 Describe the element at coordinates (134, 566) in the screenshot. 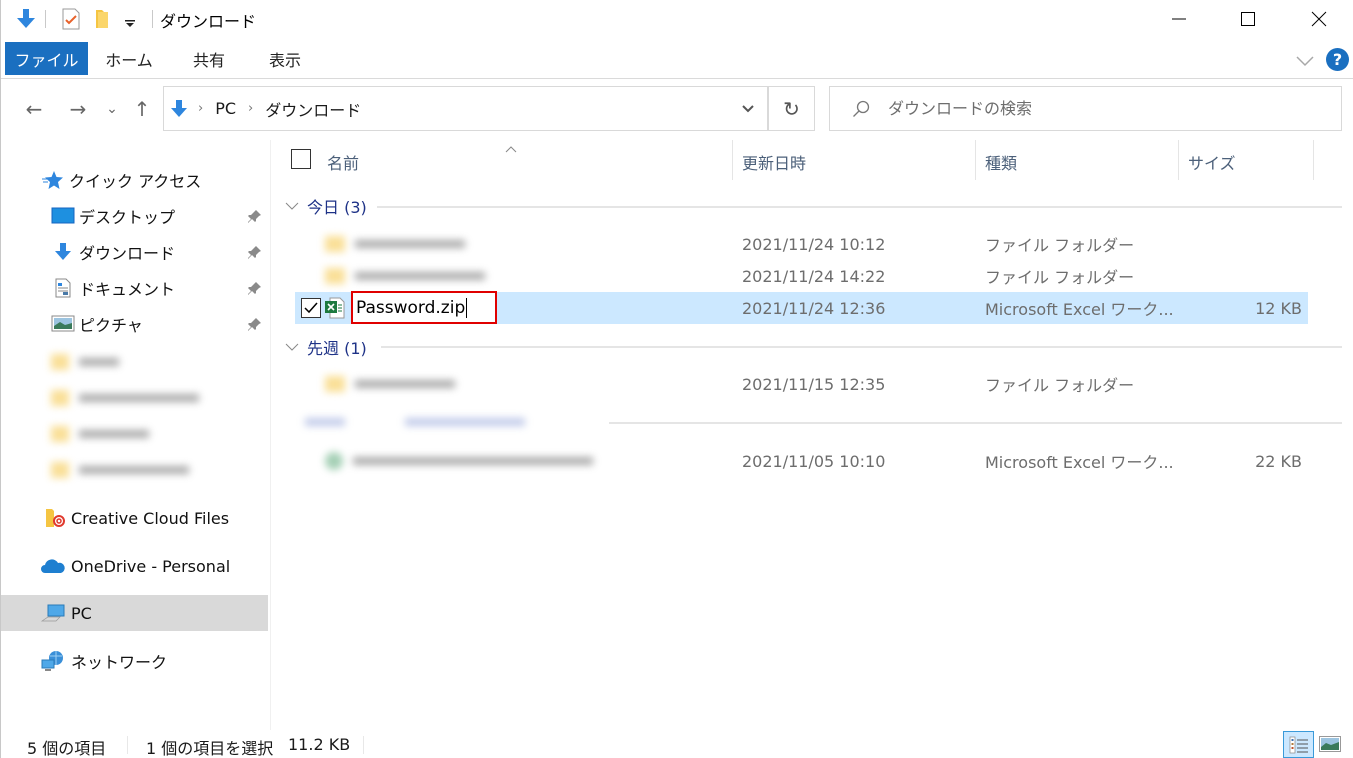

I see `sidebar-item-onedrive: OneDrive - Personal` at that location.